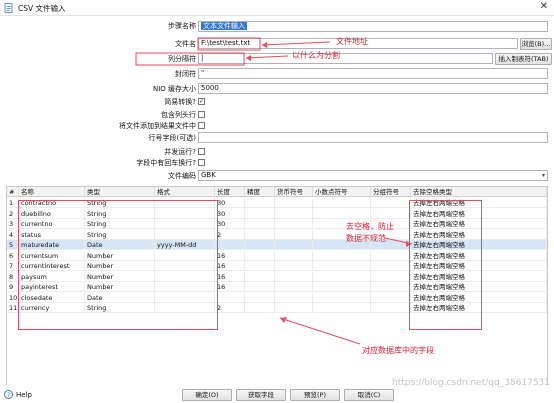 Image resolution: width=554 pixels, height=403 pixels. Describe the element at coordinates (201, 101) in the screenshot. I see `lazy-conversion-checkbox: ✓` at that location.